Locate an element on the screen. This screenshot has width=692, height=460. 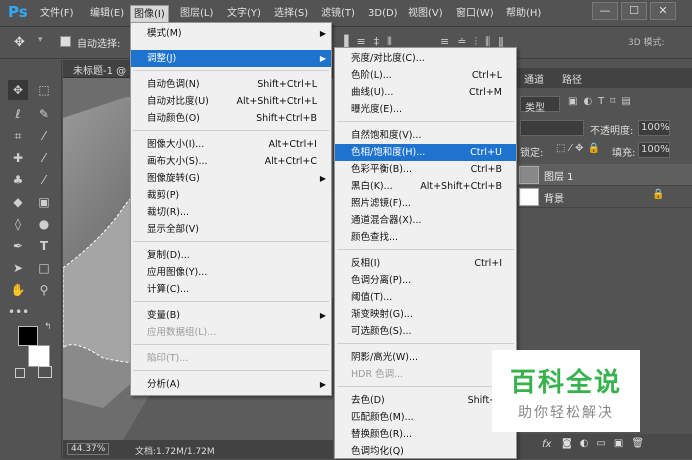
dodge-icon: ● is located at coordinates (44, 224).